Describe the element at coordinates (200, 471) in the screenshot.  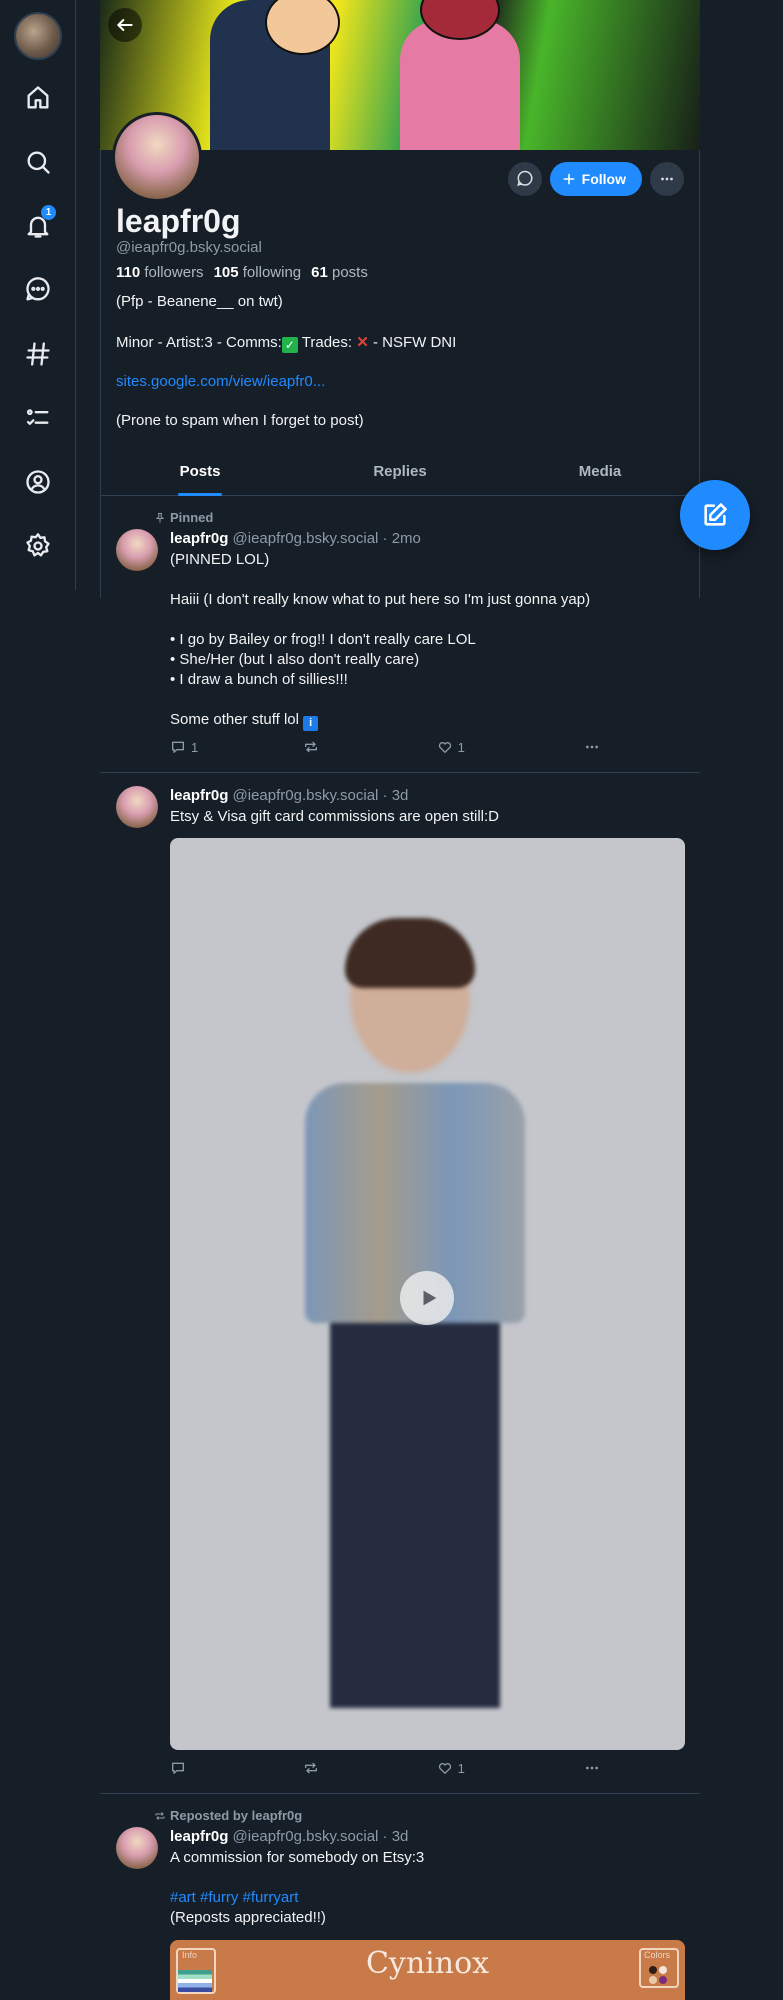
I see `tab-posts: Posts` at that location.